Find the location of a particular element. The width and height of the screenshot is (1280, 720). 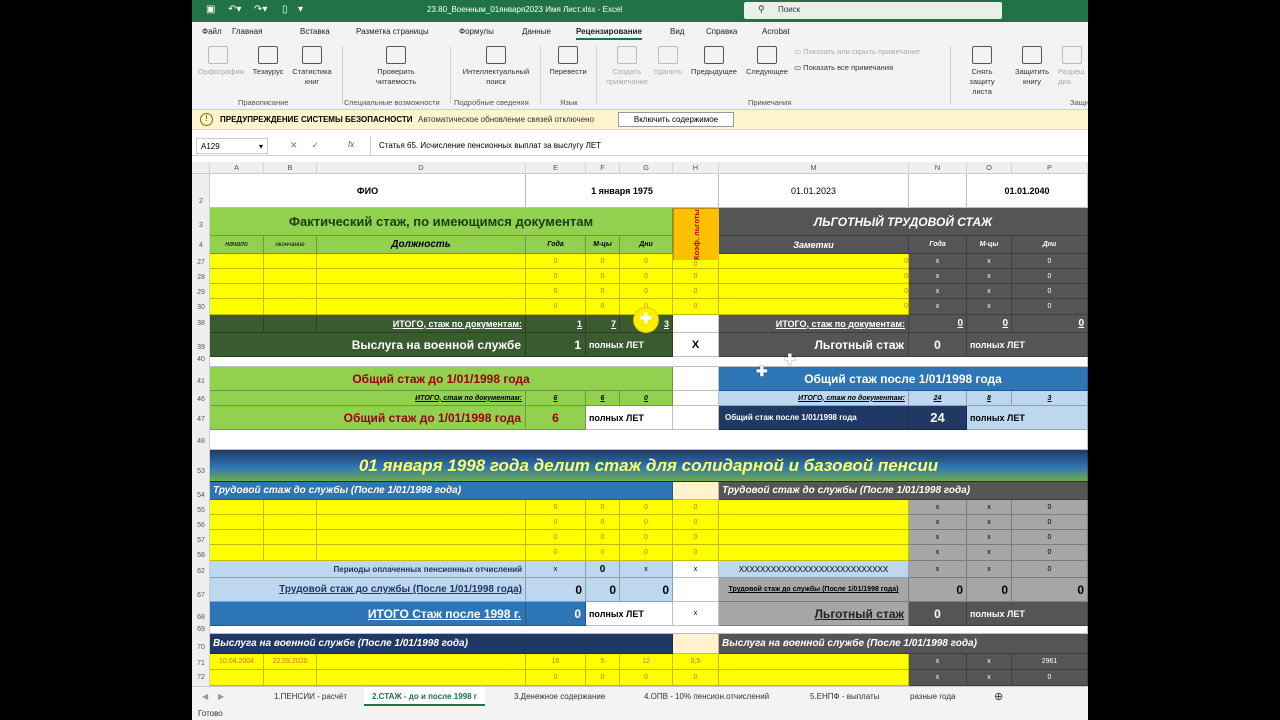

row-header: 68 is located at coordinates (201, 617).